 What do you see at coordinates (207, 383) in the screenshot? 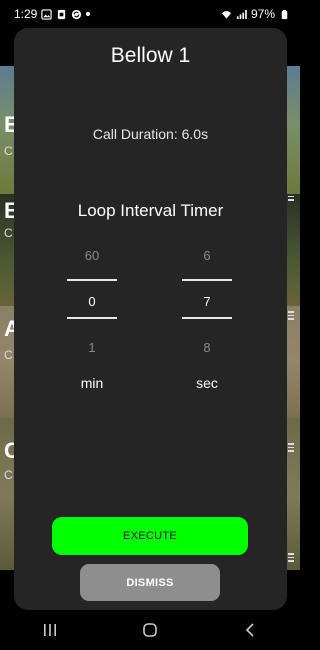
I see `seconds-unit-label: sec` at bounding box center [207, 383].